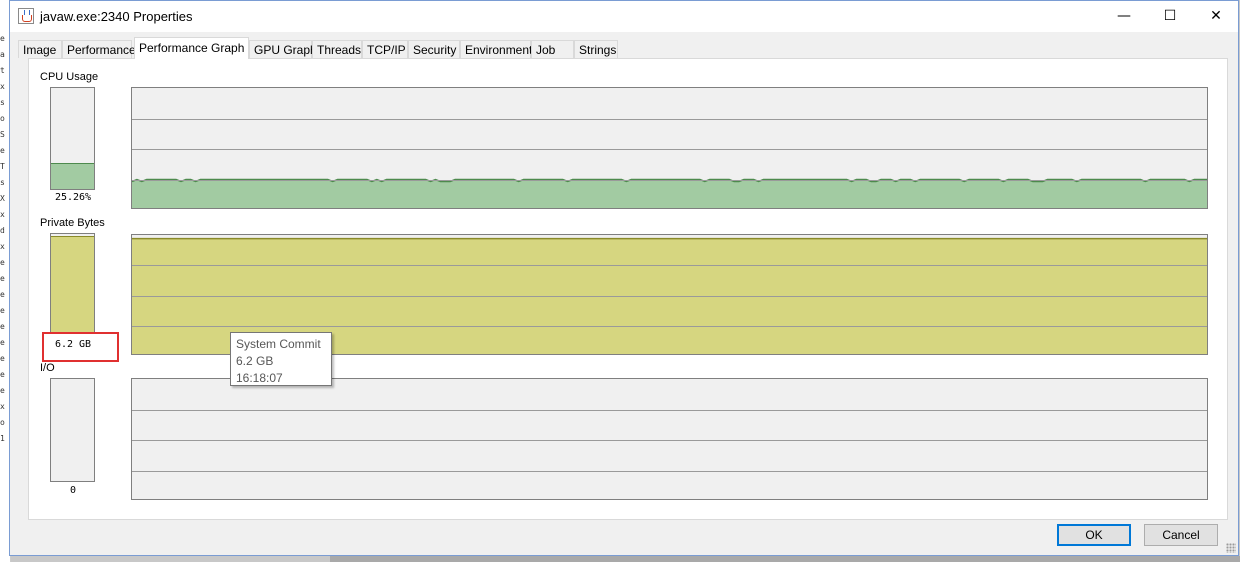 This screenshot has width=1240, height=562. Describe the element at coordinates (281, 359) in the screenshot. I see `graph-tooltip: System Commit 6.2 GB 16:18:07` at that location.